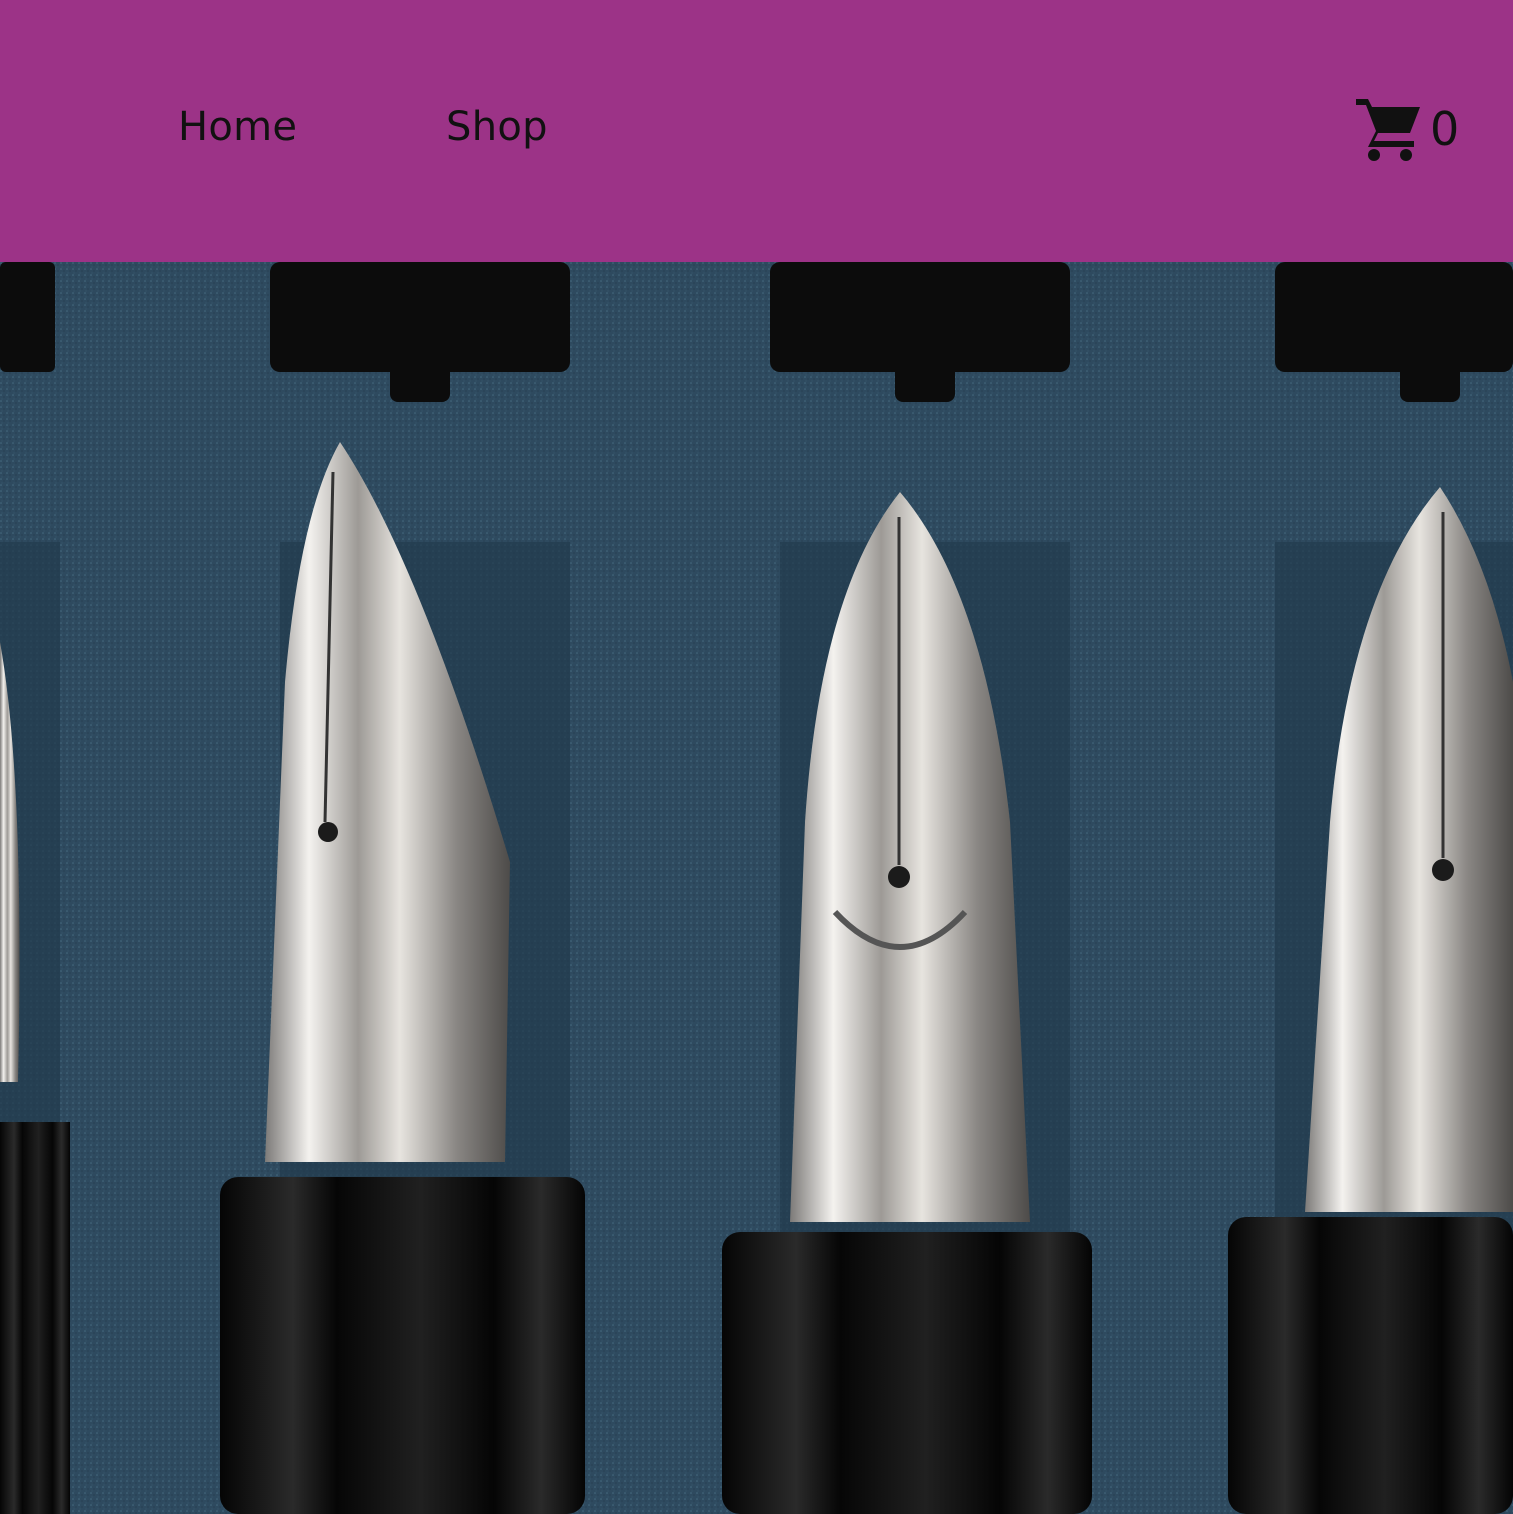  What do you see at coordinates (1445, 129) in the screenshot?
I see `cart-count: 0` at bounding box center [1445, 129].